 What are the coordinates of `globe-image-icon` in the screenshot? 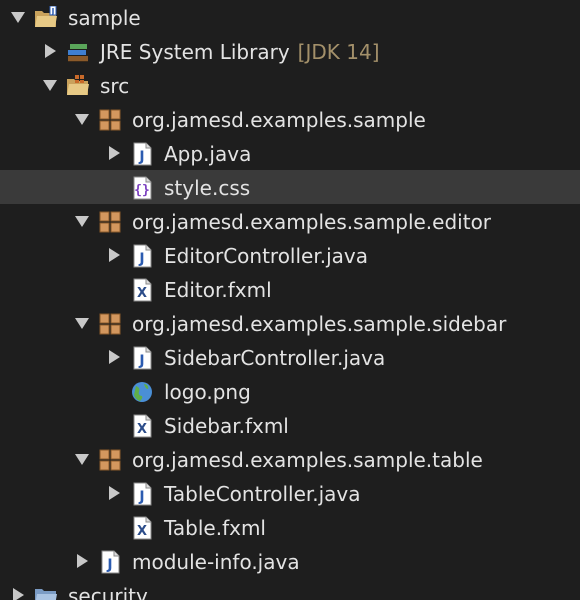 It's located at (142, 392).